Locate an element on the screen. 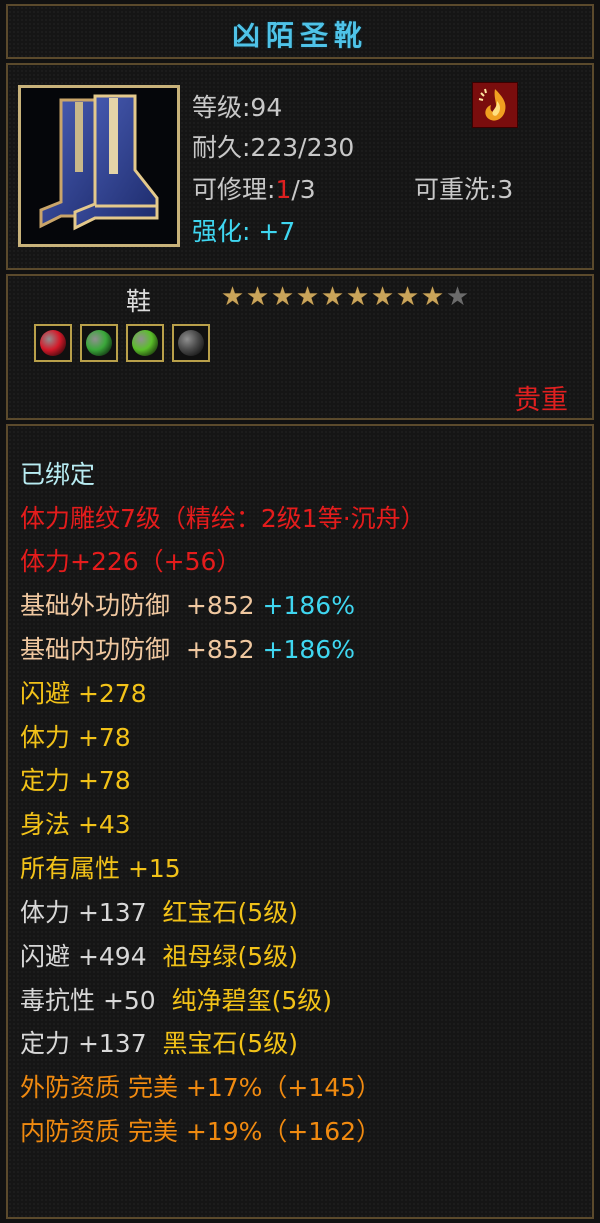 This screenshot has height=1223, width=600. repair-used: 1 is located at coordinates (283, 189).